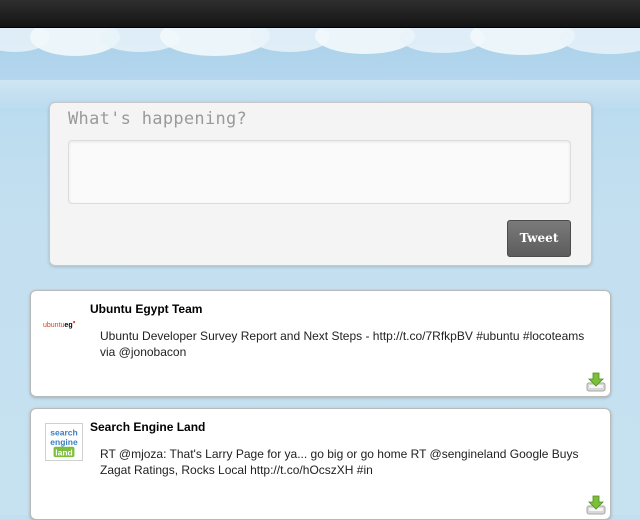  What do you see at coordinates (64, 452) in the screenshot?
I see `svg-text: land` at bounding box center [64, 452].